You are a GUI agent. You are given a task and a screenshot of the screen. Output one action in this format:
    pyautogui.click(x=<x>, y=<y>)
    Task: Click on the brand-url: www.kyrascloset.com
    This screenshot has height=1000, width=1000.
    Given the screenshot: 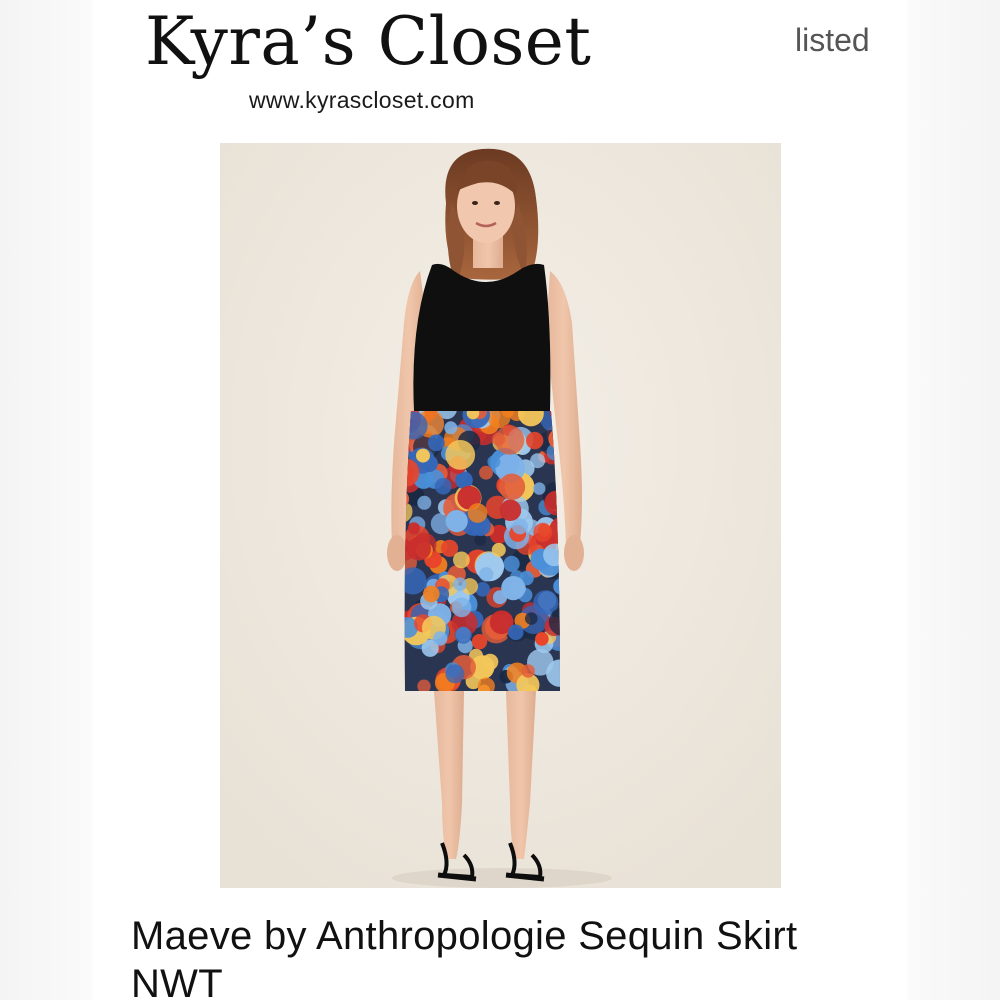 What is the action you would take?
    pyautogui.click(x=362, y=100)
    